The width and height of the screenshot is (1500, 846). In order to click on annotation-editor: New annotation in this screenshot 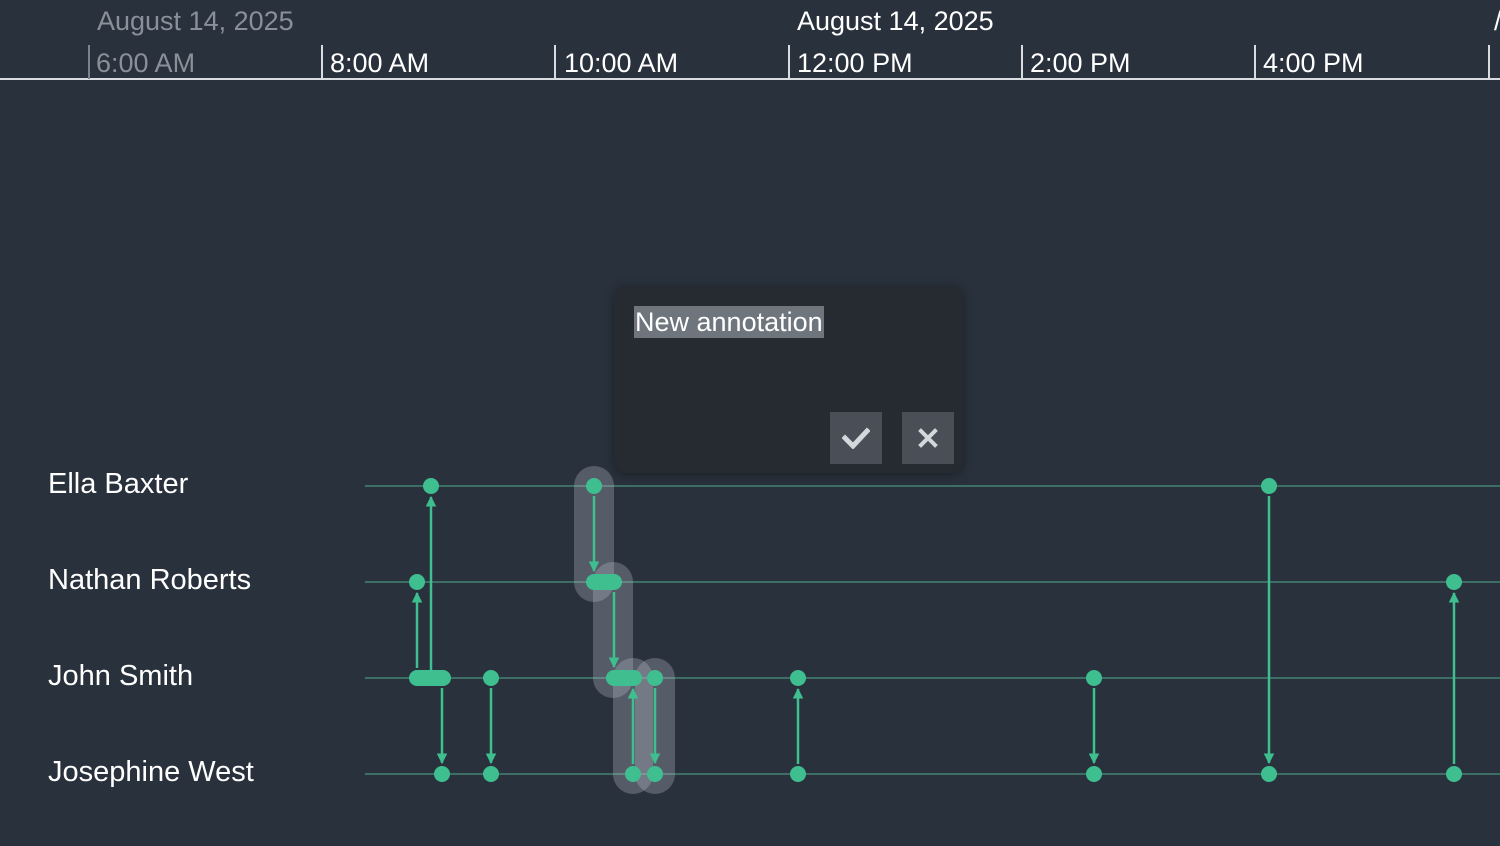, I will do `click(788, 379)`.